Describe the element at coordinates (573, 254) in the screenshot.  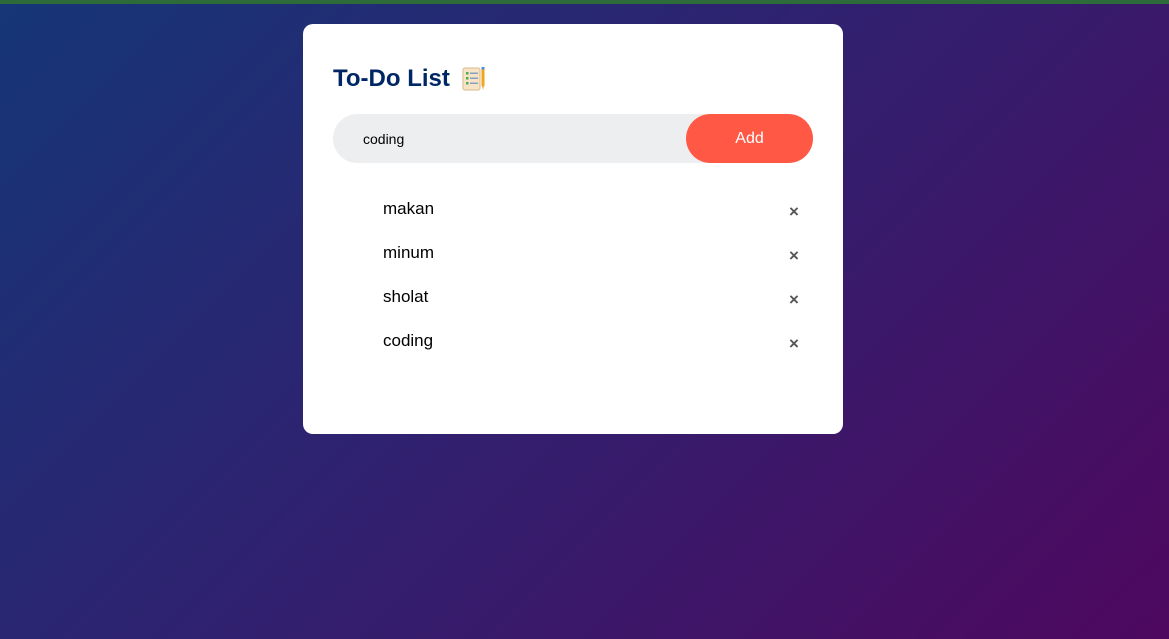
I see `task-item-minum: minum ×` at that location.